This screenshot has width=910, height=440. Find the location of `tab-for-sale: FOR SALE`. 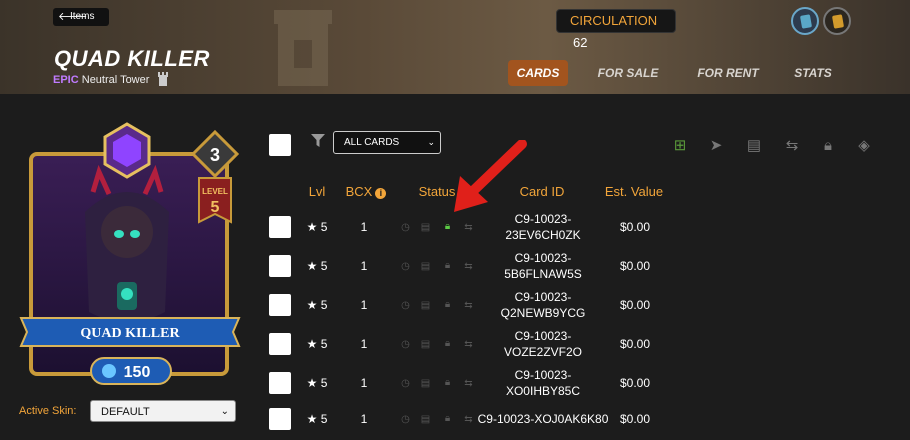

tab-for-sale: FOR SALE is located at coordinates (628, 73).